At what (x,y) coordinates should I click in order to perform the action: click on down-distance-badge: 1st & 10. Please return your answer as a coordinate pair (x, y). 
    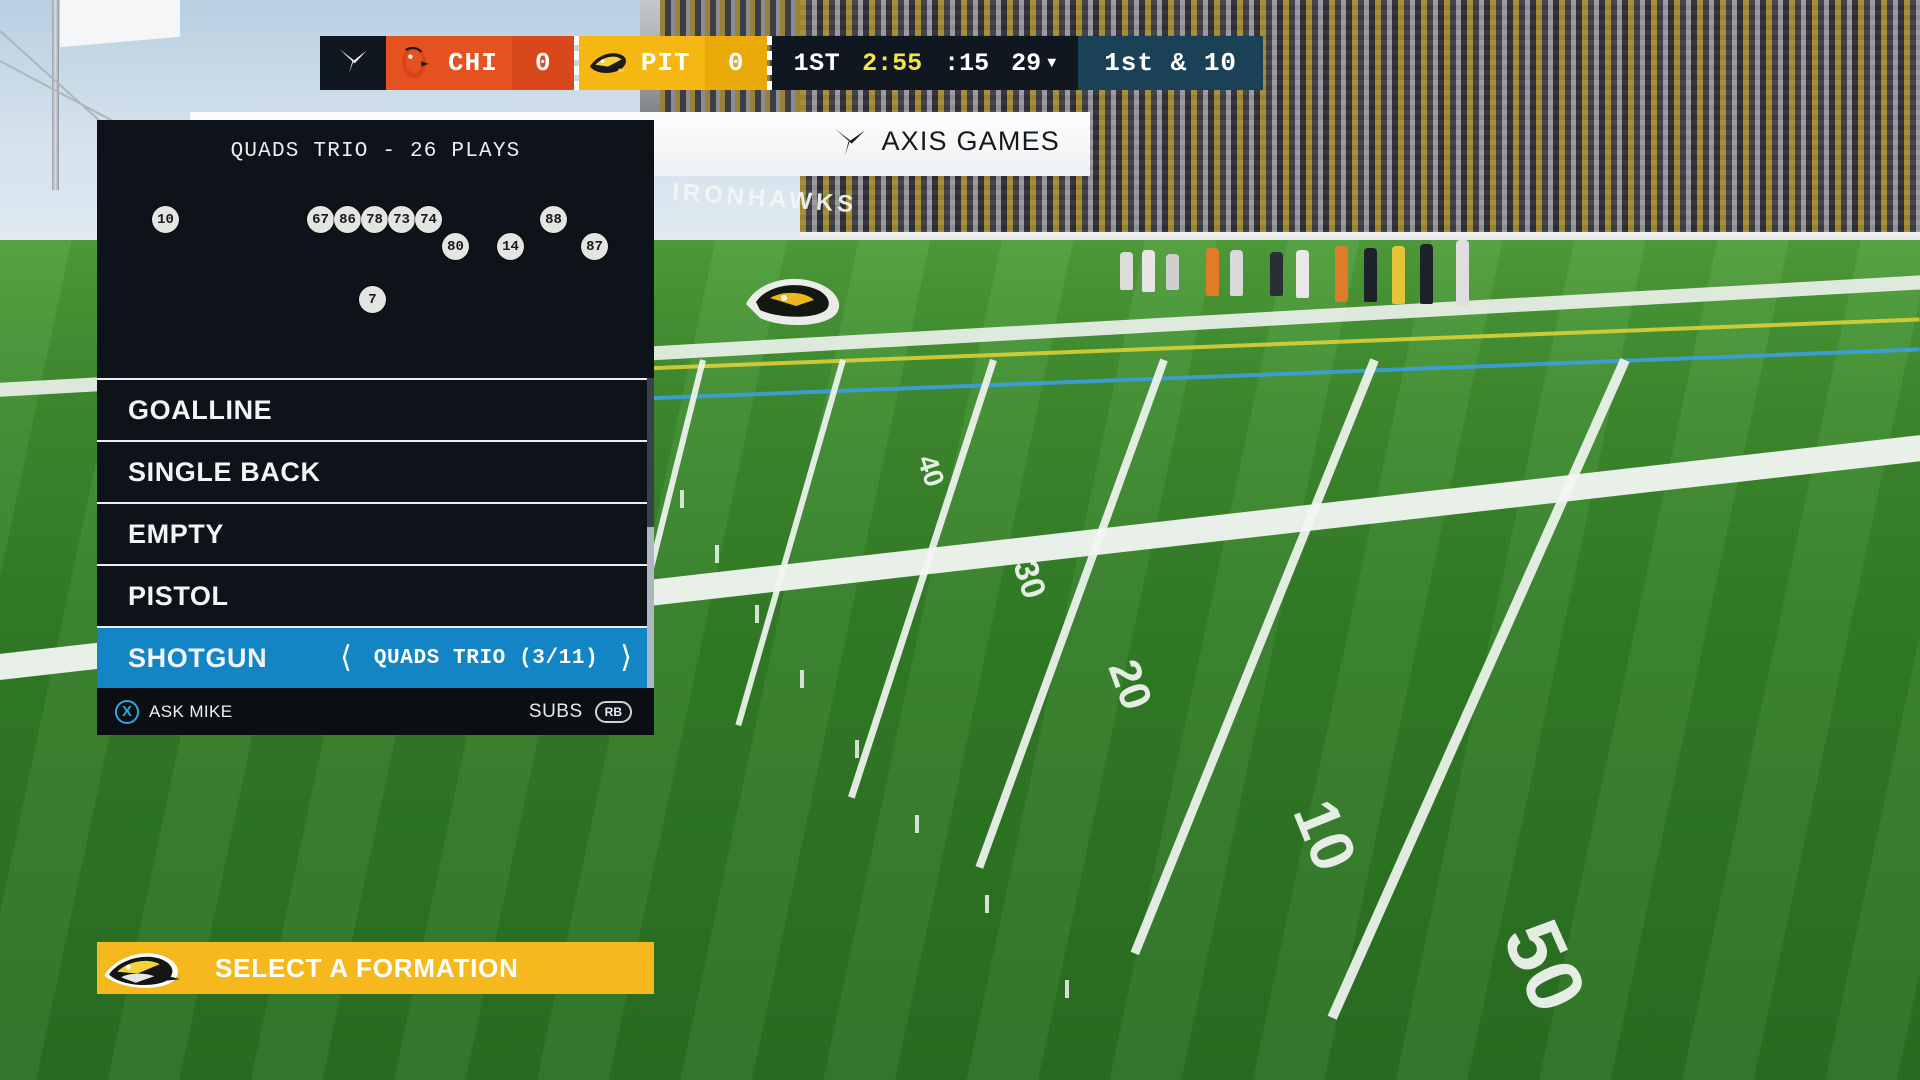
    Looking at the image, I should click on (1171, 63).